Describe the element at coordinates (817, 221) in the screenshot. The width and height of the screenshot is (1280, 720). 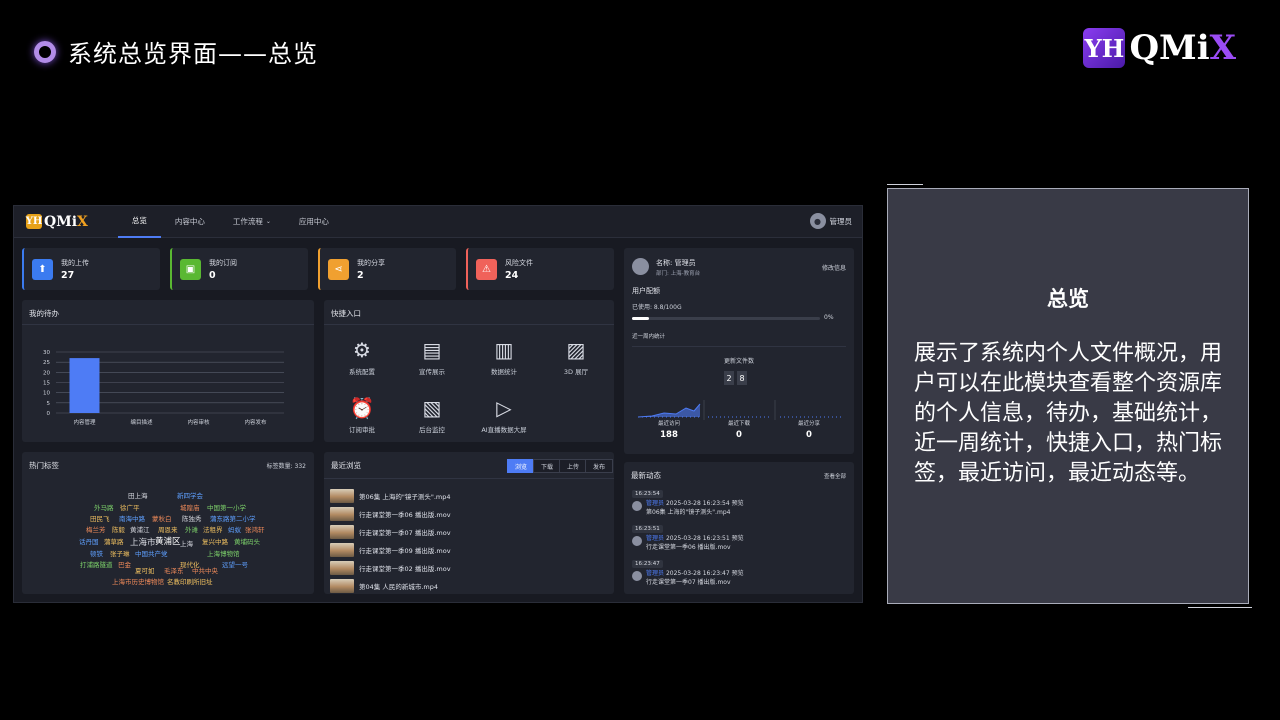
I see `user-avatar-icon: ●` at that location.